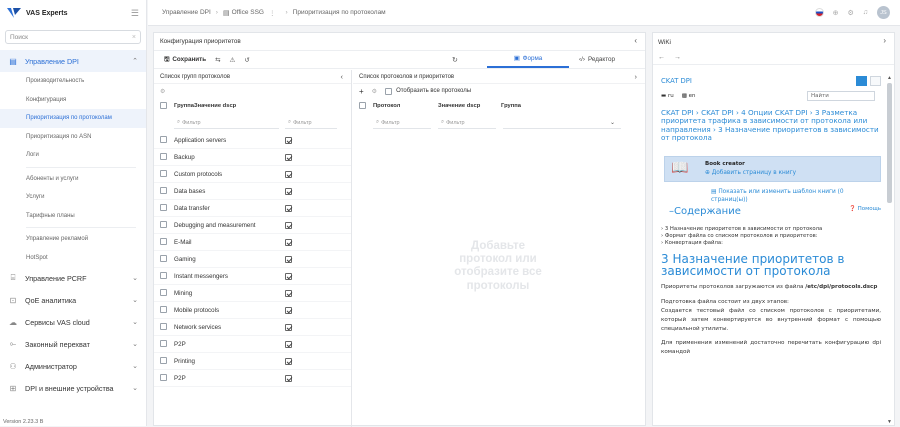 The width and height of the screenshot is (900, 427). I want to click on scroll-down-icon: ▼, so click(889, 422).